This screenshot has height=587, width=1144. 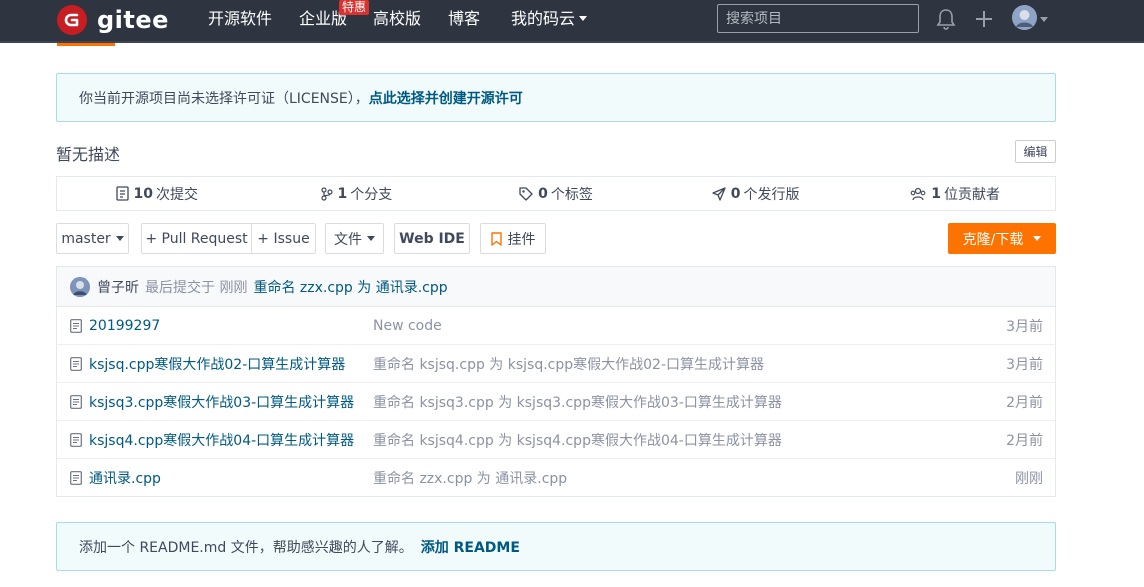 I want to click on nav-item-open-source: 开源软件, so click(x=240, y=19).